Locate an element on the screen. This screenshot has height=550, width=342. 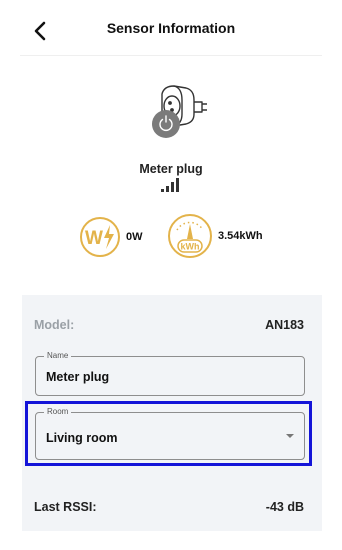
page-title: Sensor Information is located at coordinates (171, 28).